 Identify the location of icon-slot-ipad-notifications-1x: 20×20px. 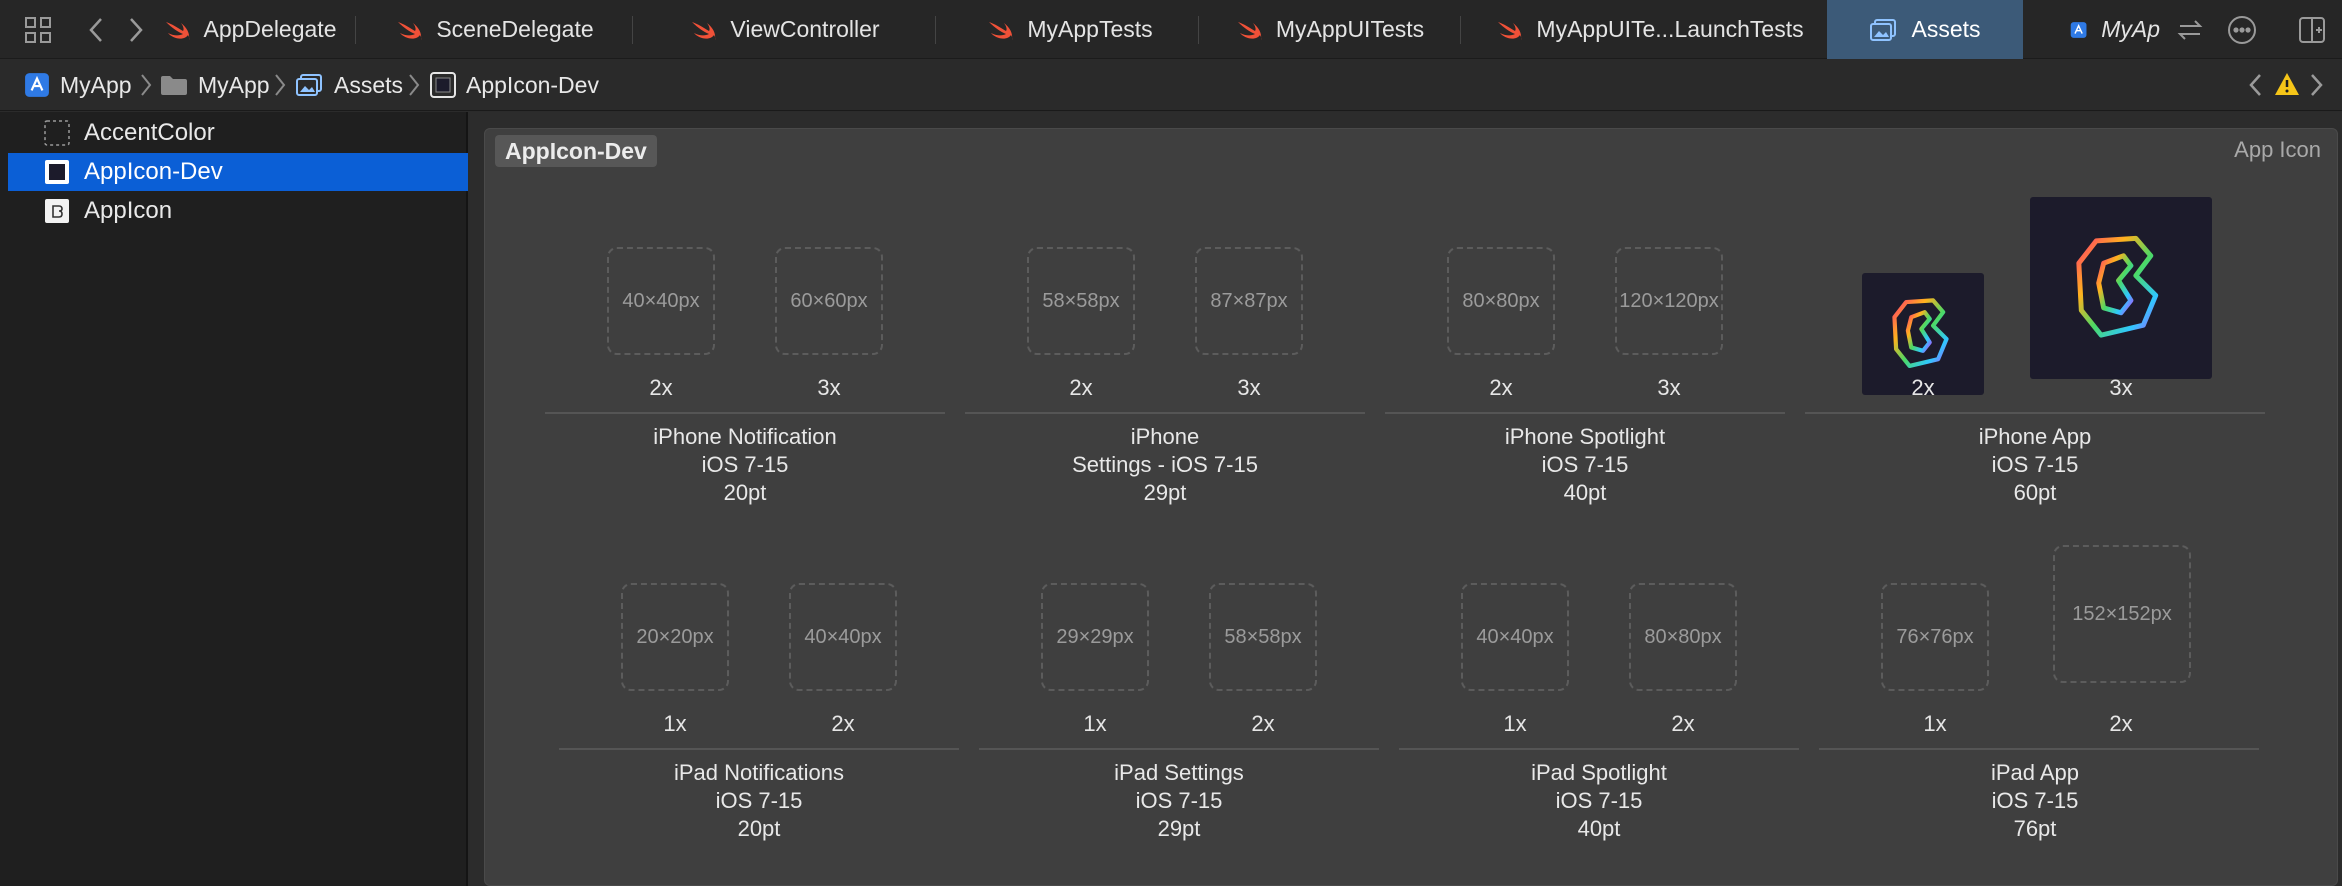
(675, 637).